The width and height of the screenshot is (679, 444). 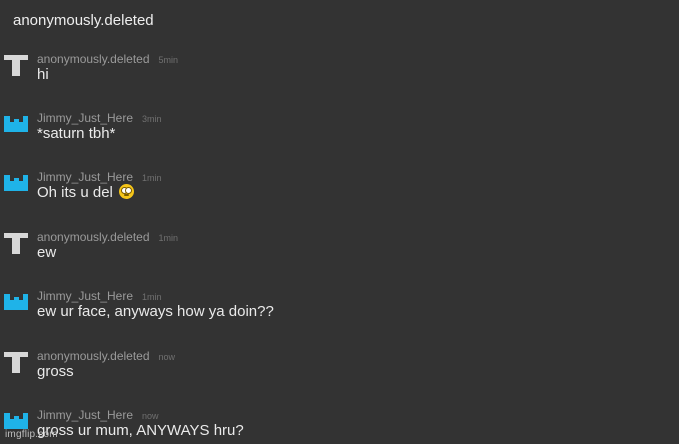 What do you see at coordinates (31, 434) in the screenshot?
I see `imgflip-watermark: imgflip.com` at bounding box center [31, 434].